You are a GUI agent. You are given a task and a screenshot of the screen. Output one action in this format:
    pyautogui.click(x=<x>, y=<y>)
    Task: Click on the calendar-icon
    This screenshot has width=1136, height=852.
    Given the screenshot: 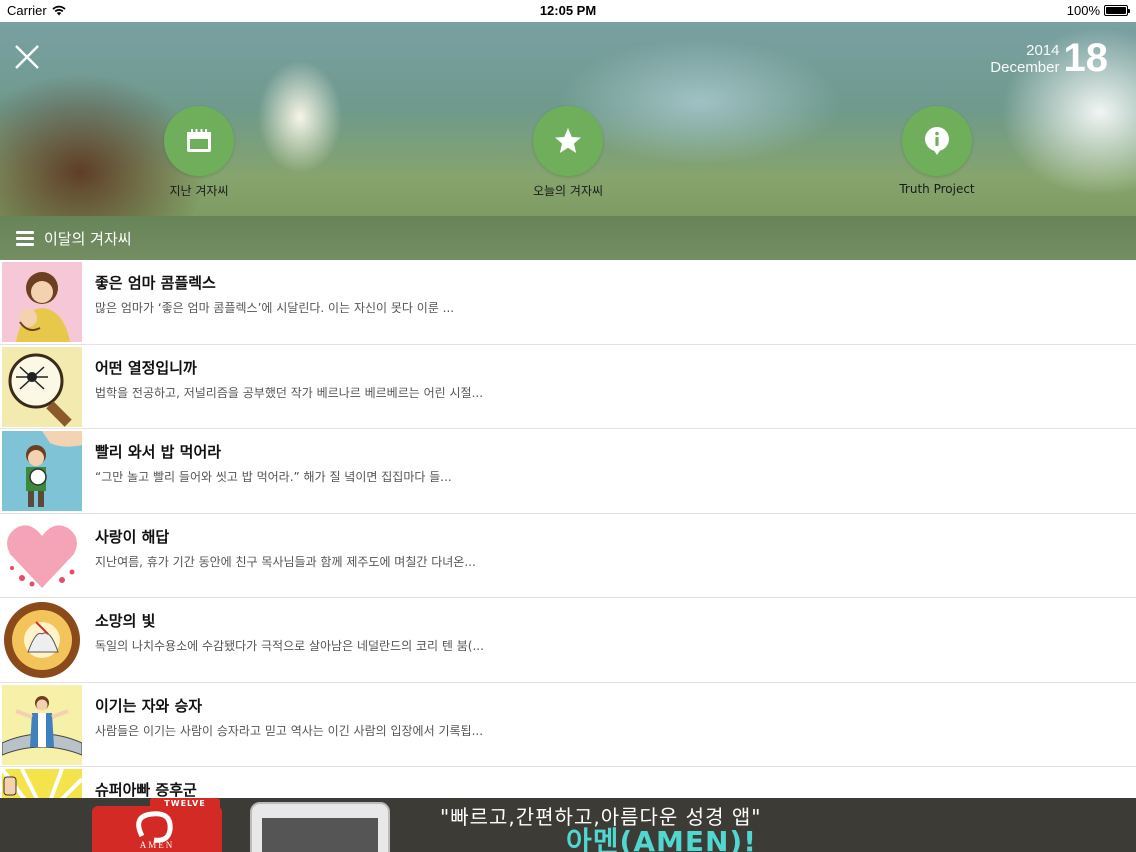 What is the action you would take?
    pyautogui.click(x=199, y=140)
    